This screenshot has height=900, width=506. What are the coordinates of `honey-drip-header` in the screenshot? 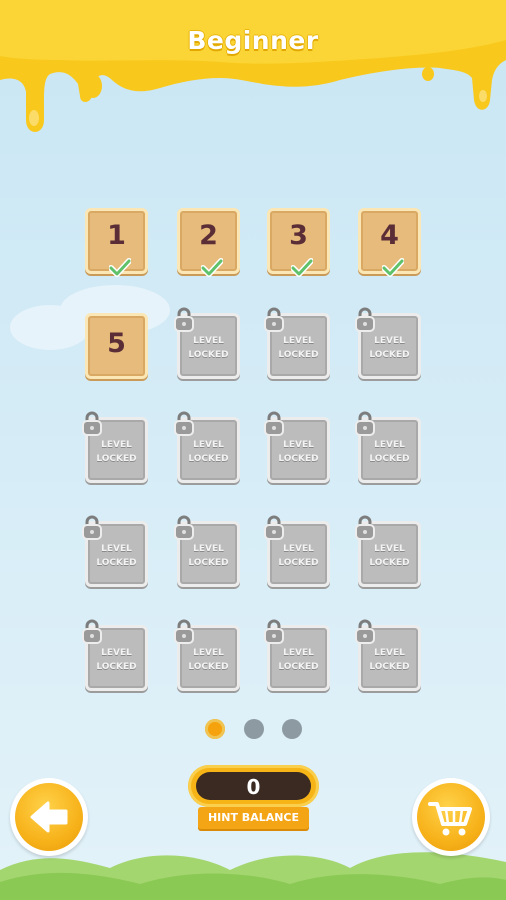 It's located at (253, 66).